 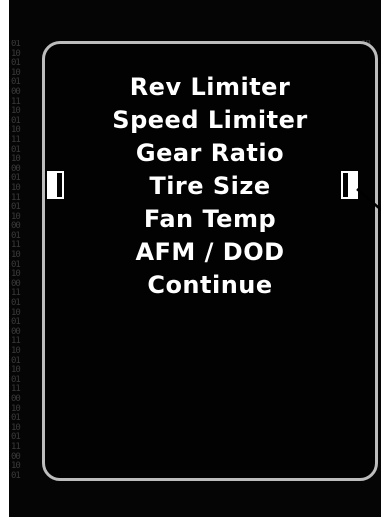 I want to click on menu-item-afm-dod: AFM / DOD, so click(x=210, y=252).